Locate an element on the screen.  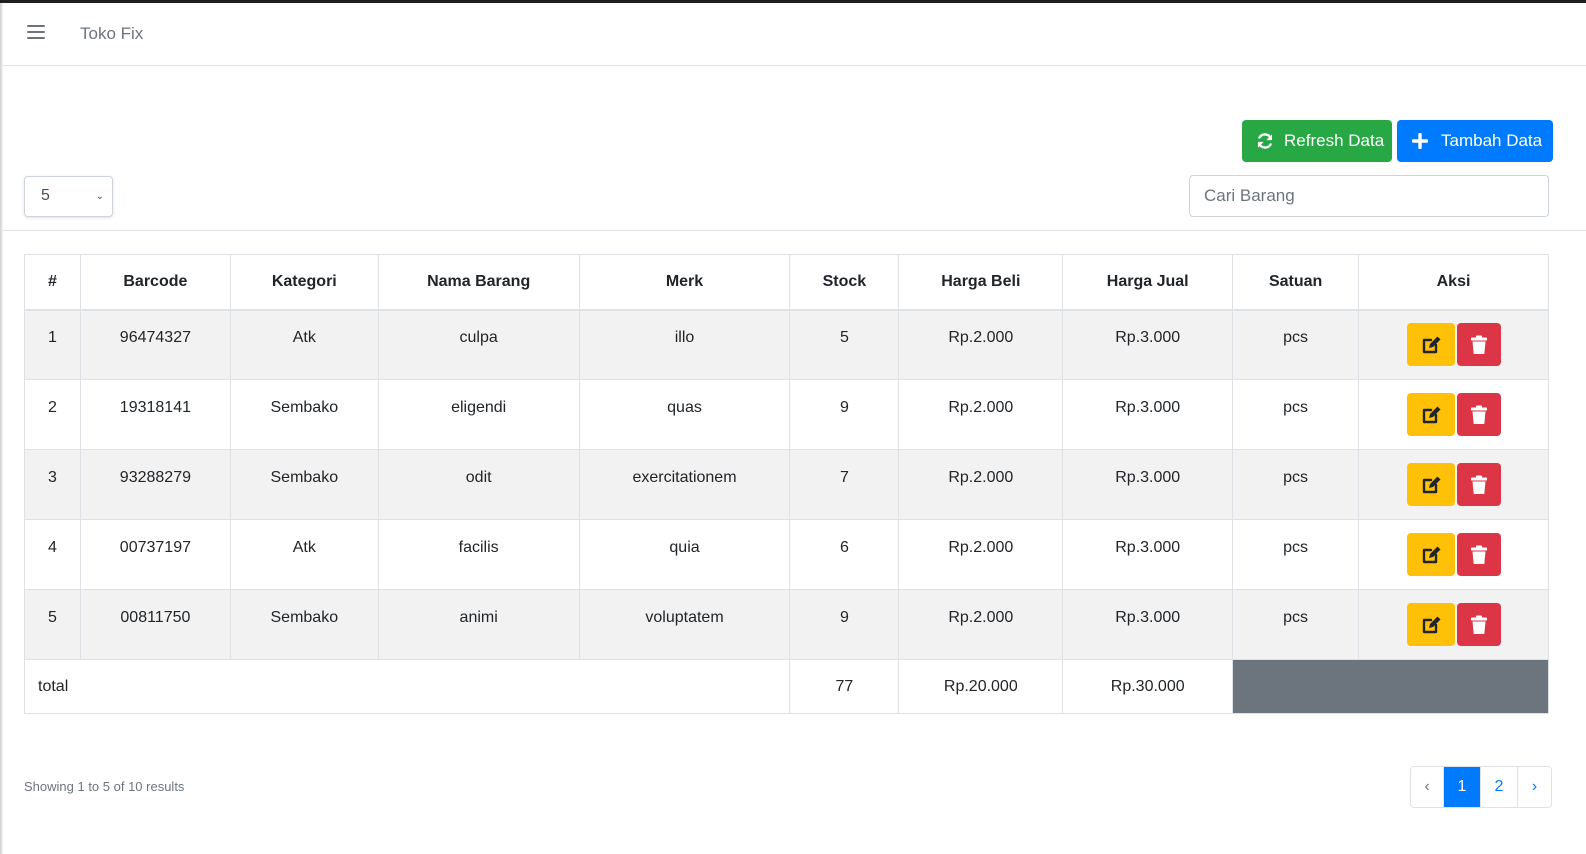
merk-cell: illo is located at coordinates (684, 344).